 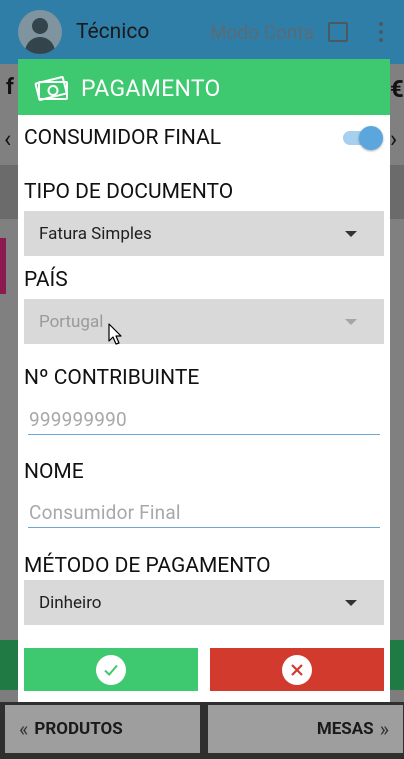 I want to click on confirm-button, so click(x=111, y=669).